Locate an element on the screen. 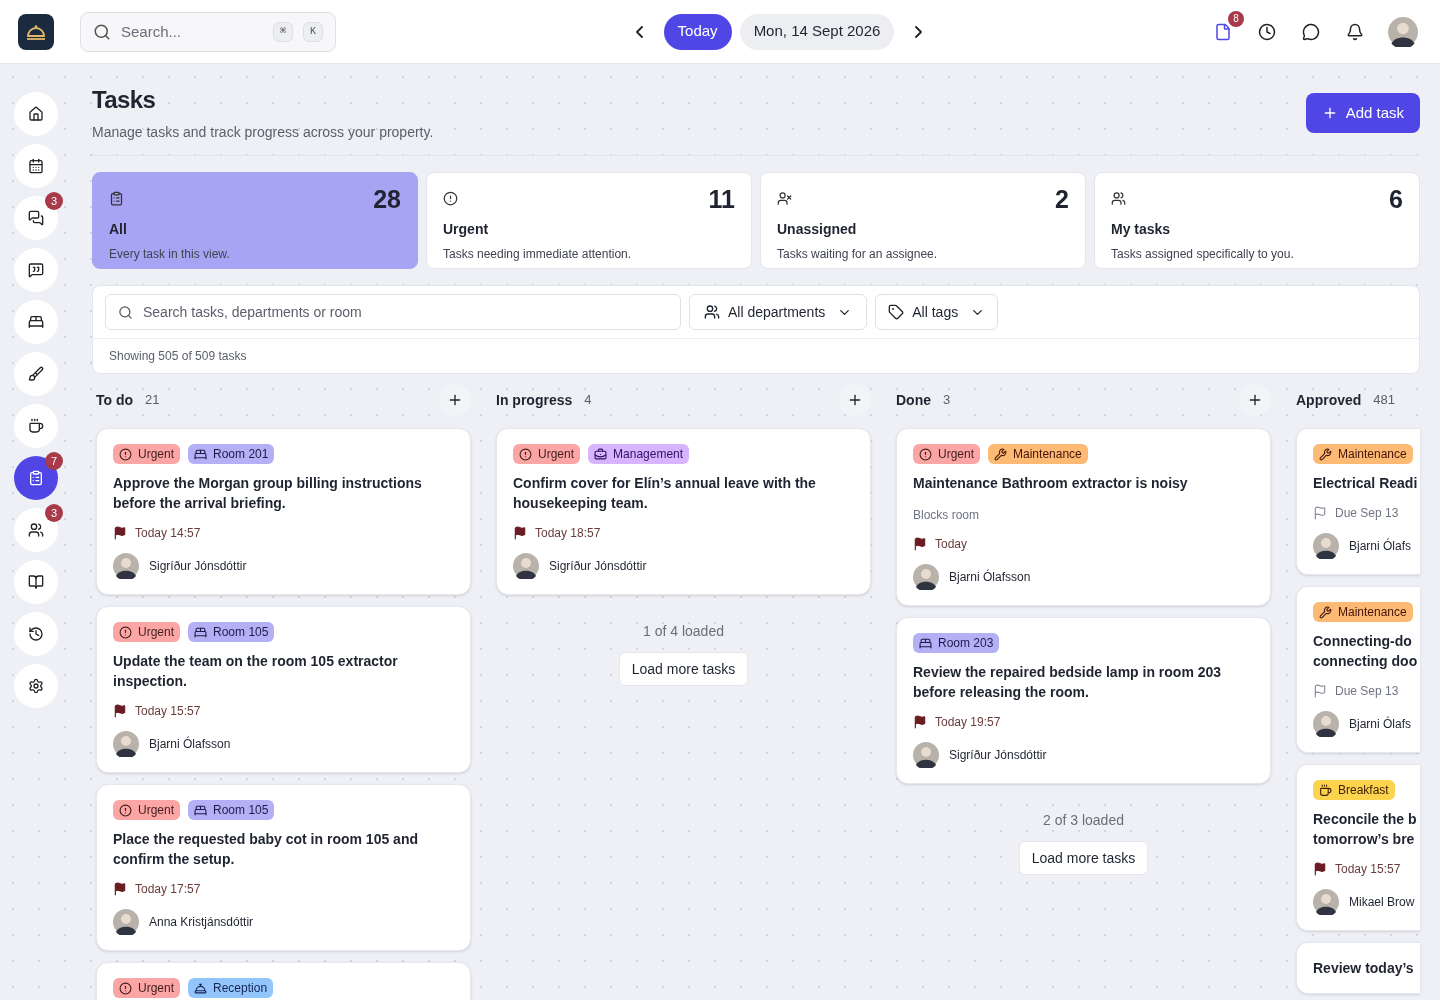 This screenshot has width=1440, height=1000. due-date: Today 19:57 is located at coordinates (968, 722).